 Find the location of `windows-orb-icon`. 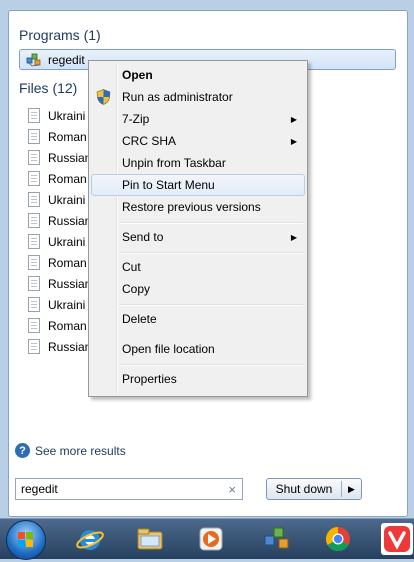

windows-orb-icon is located at coordinates (26, 540).